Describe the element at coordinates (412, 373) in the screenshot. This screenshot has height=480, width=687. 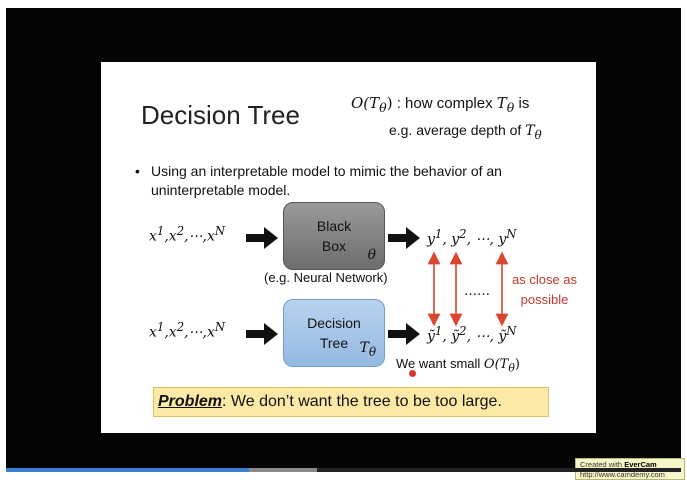
I see `pointer-dot-icon` at that location.